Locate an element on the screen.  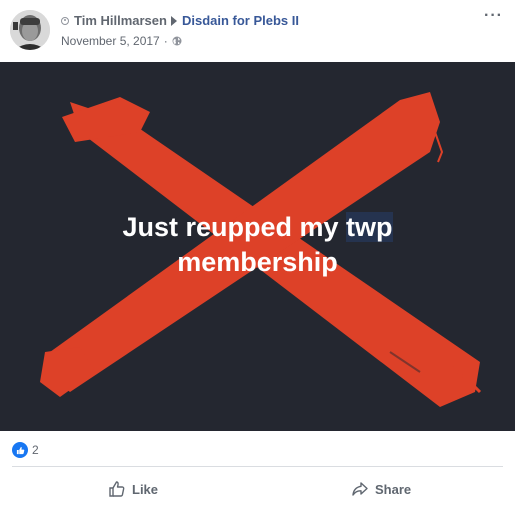
triangle-right-icon is located at coordinates (173, 20).